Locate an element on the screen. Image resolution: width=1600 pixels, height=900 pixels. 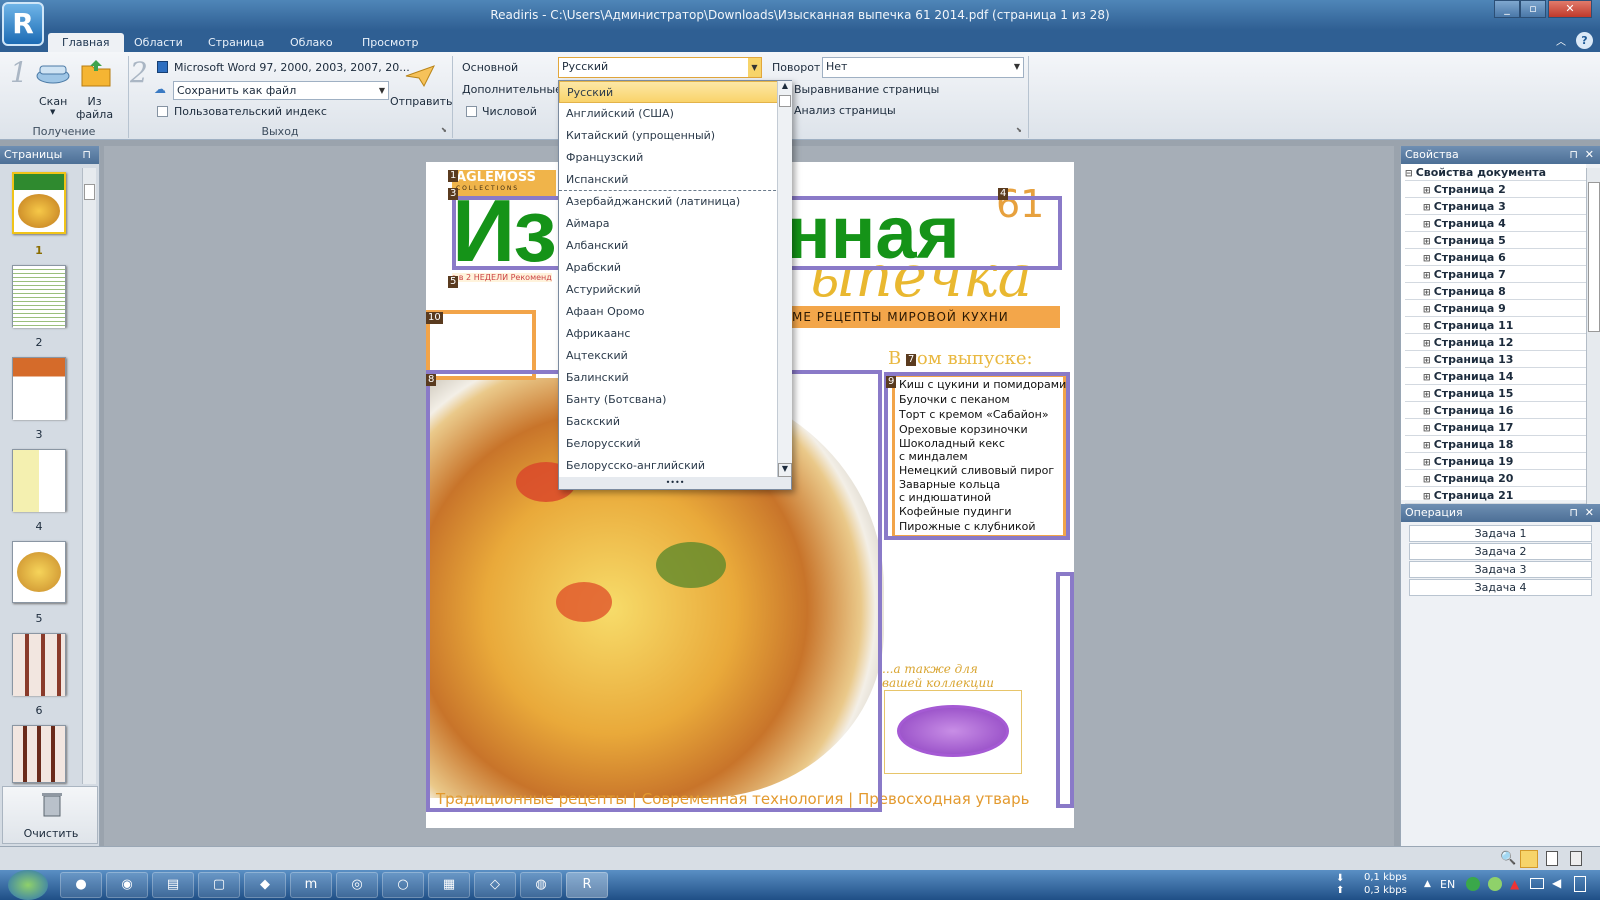
tree-page-item: ⊞ Страница 3 is located at coordinates (1495, 206).